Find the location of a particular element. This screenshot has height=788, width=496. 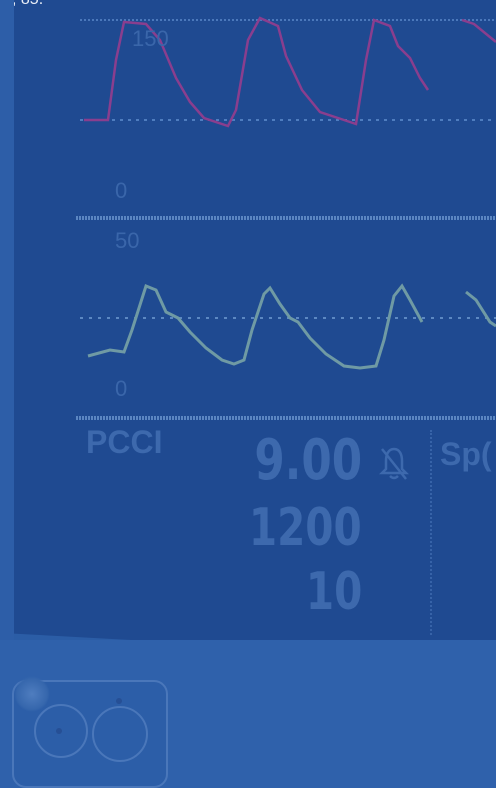

pcci-value: 9.00 is located at coordinates (308, 460).